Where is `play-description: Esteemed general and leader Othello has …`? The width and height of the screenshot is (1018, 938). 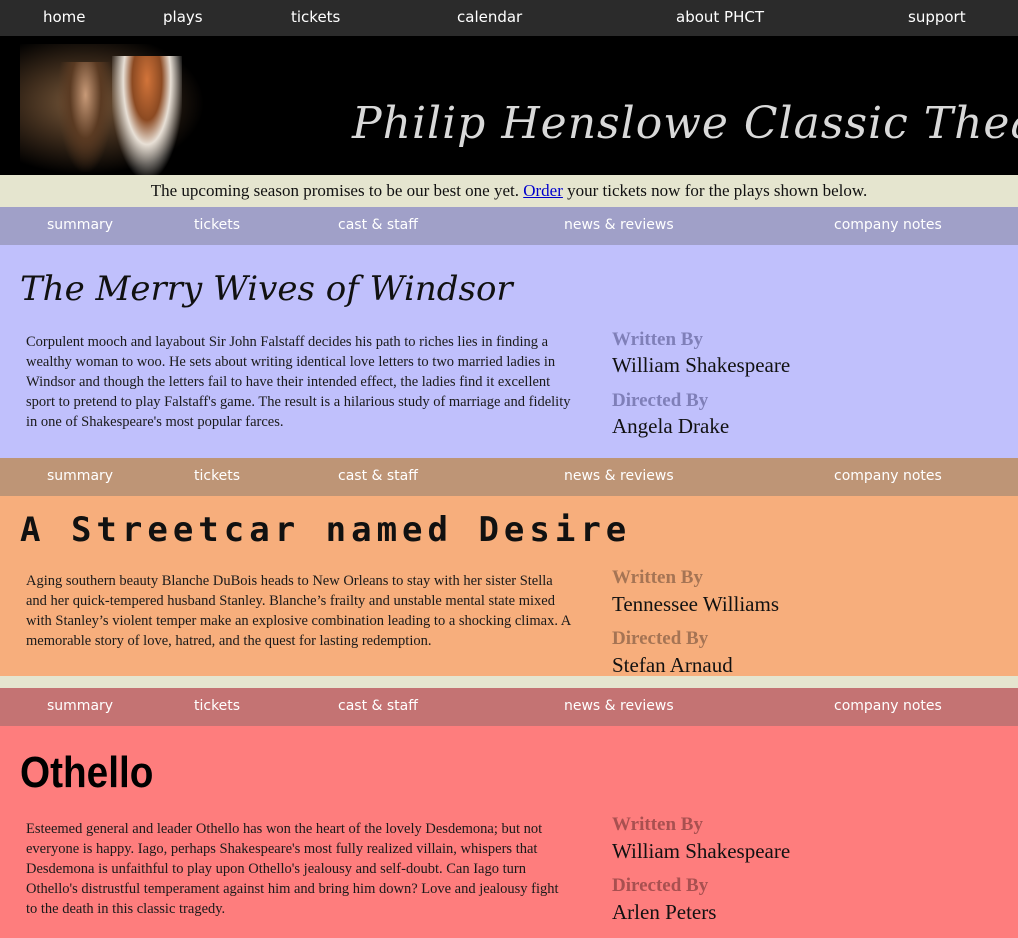 play-description: Esteemed general and leader Othello has … is located at coordinates (292, 869).